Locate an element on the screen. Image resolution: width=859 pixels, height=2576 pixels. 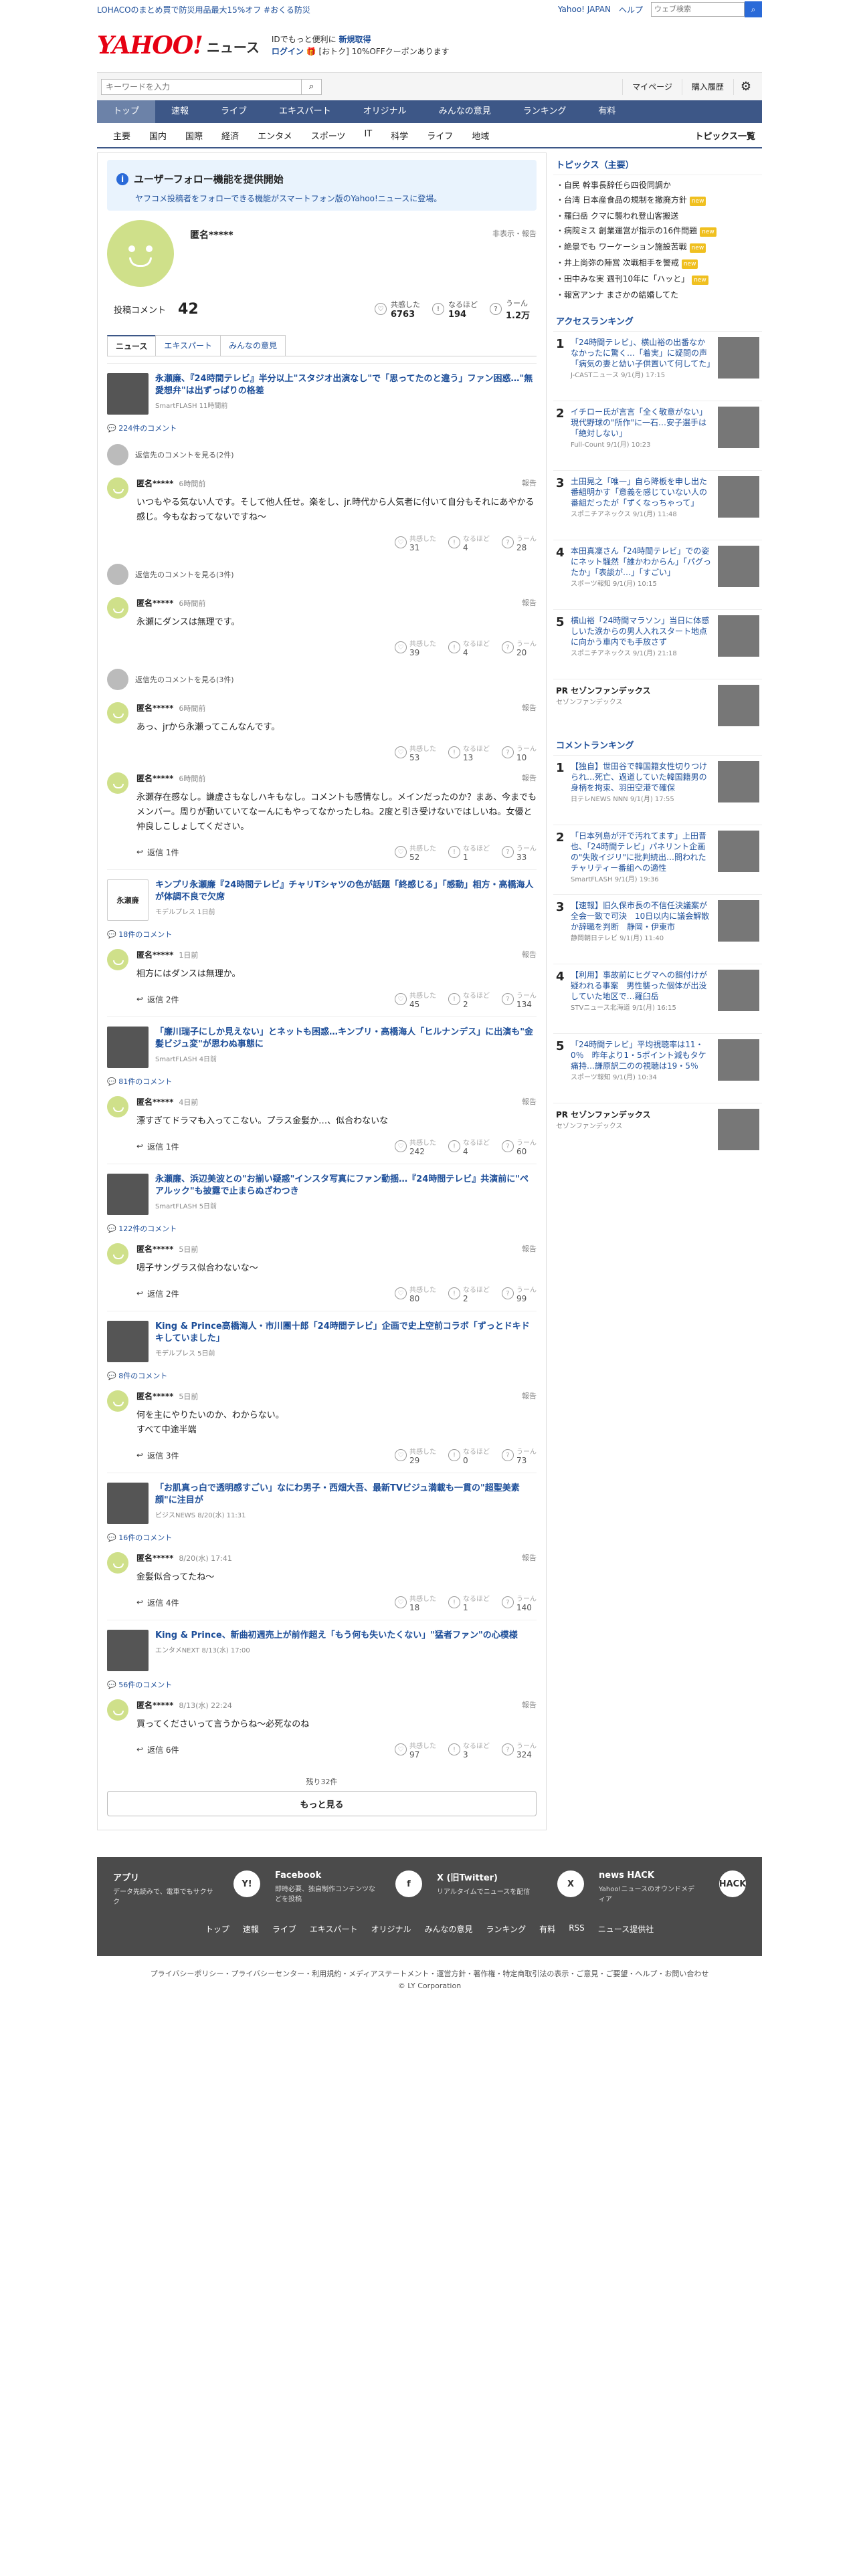
hmm-button: ? うーん 99 is located at coordinates (519, 1293).